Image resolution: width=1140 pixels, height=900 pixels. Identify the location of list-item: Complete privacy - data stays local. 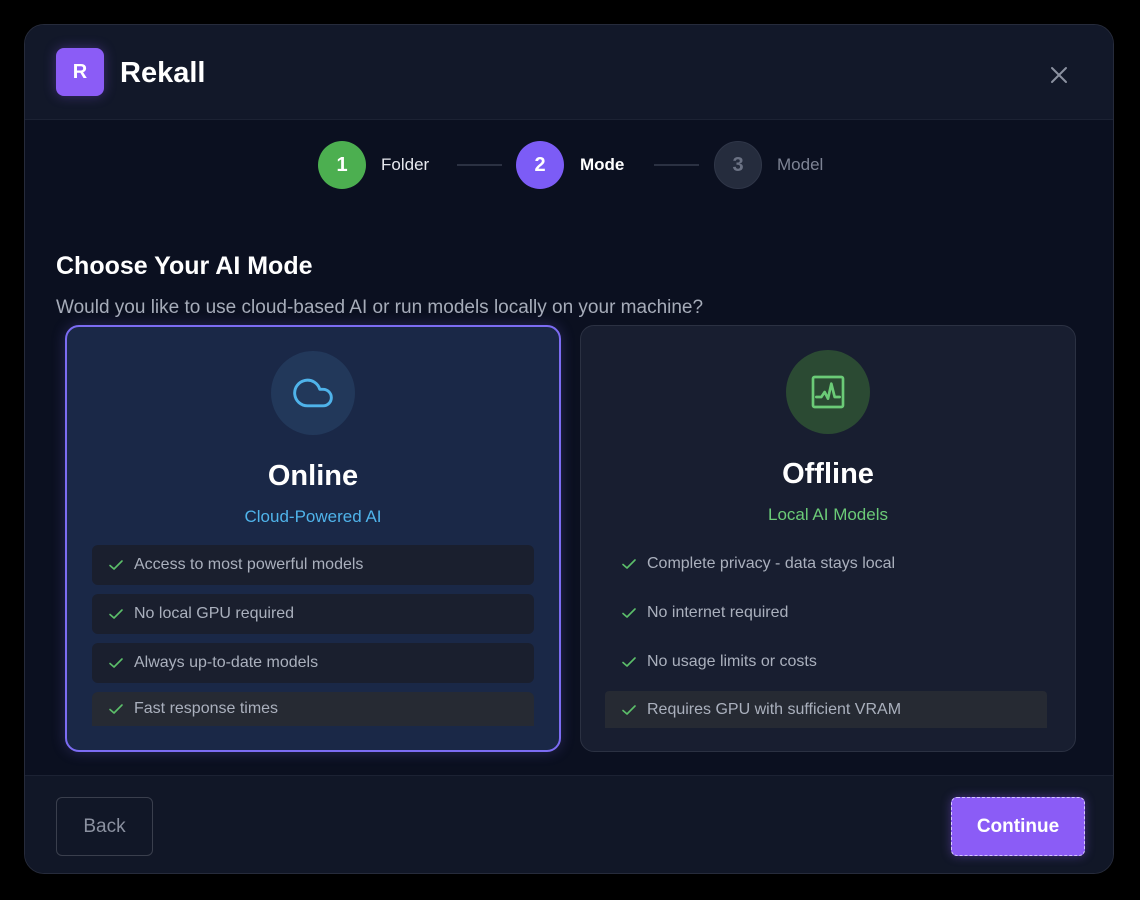
(826, 564).